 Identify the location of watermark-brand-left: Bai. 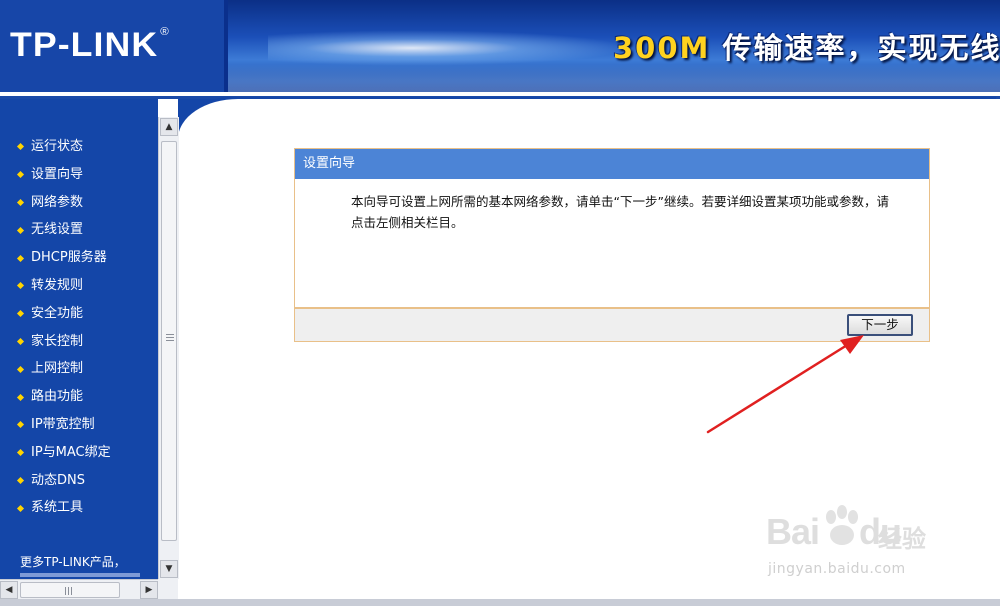
(793, 531).